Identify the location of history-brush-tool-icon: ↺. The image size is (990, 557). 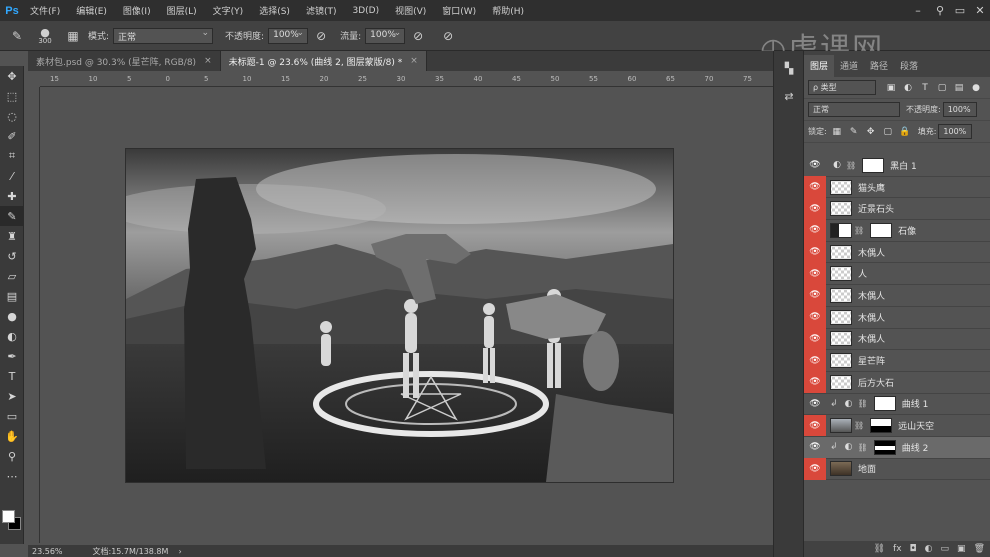
(12, 256).